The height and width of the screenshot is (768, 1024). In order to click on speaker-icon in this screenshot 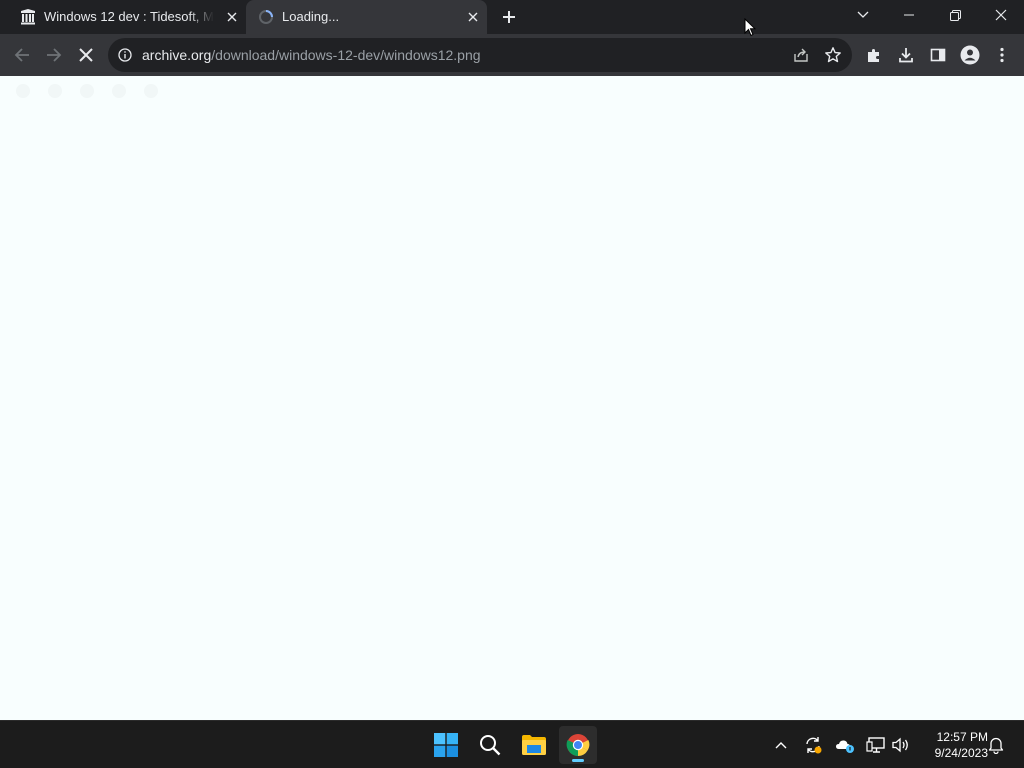, I will do `click(900, 745)`.